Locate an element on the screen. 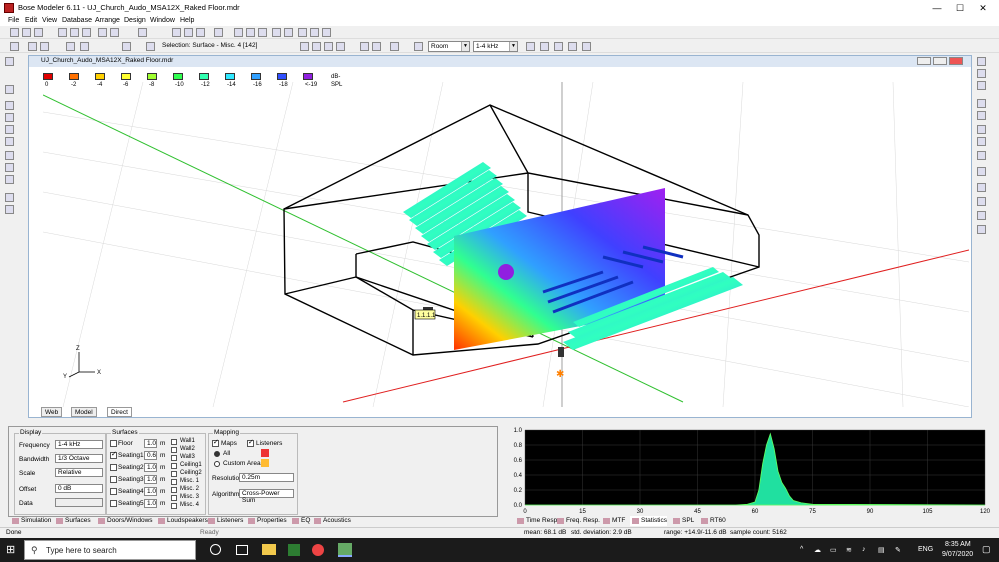 The width and height of the screenshot is (999, 562). tool-d-icon is located at coordinates (340, 46).